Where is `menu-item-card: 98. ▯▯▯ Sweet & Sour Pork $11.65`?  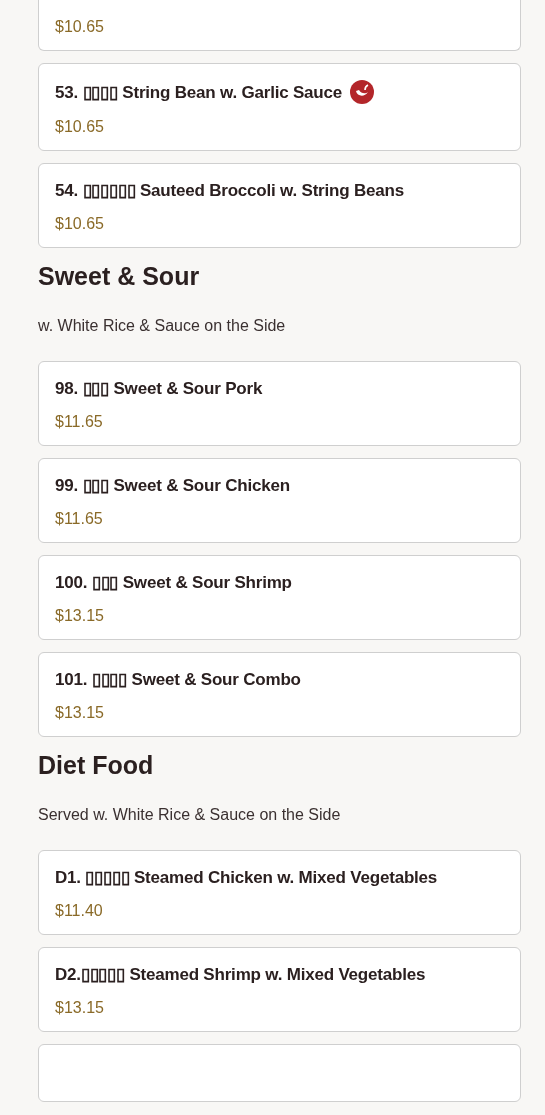
menu-item-card: 98. ▯▯▯ Sweet & Sour Pork $11.65 is located at coordinates (279, 403).